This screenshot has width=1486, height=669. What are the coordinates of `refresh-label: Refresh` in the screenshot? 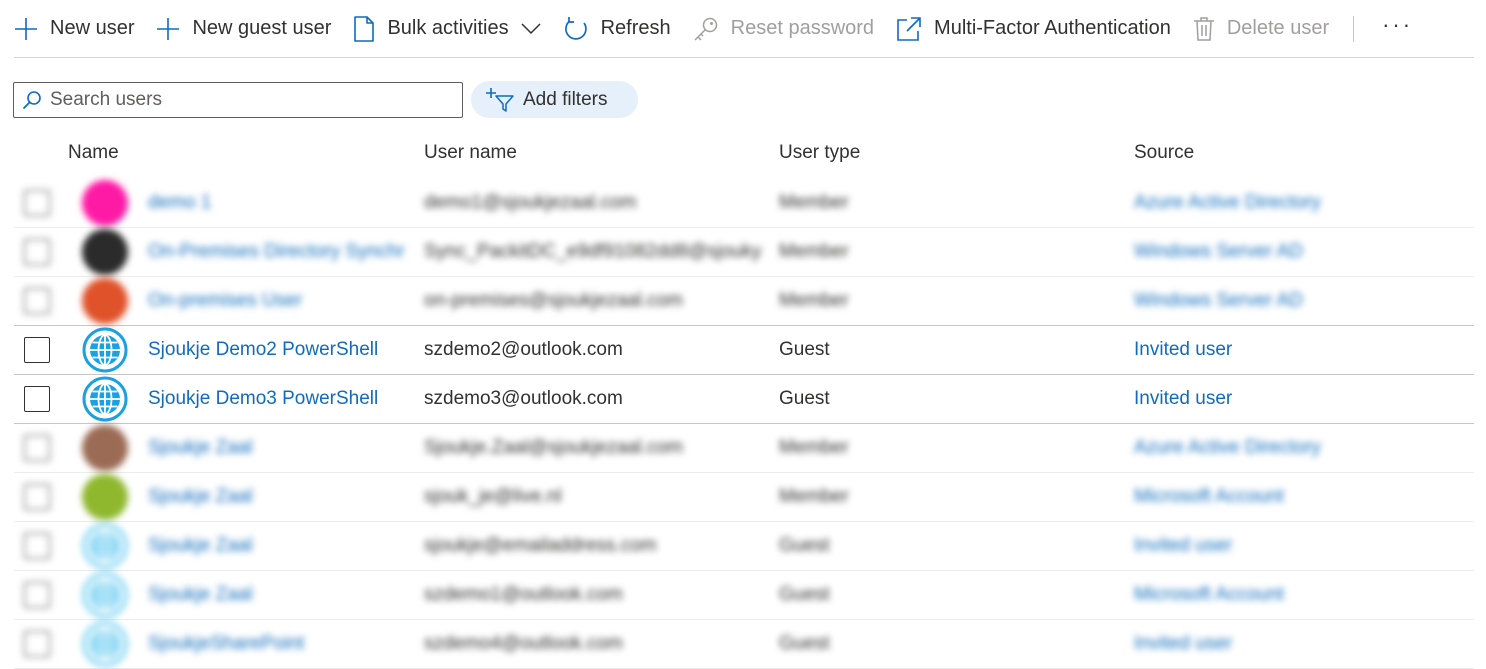 It's located at (635, 28).